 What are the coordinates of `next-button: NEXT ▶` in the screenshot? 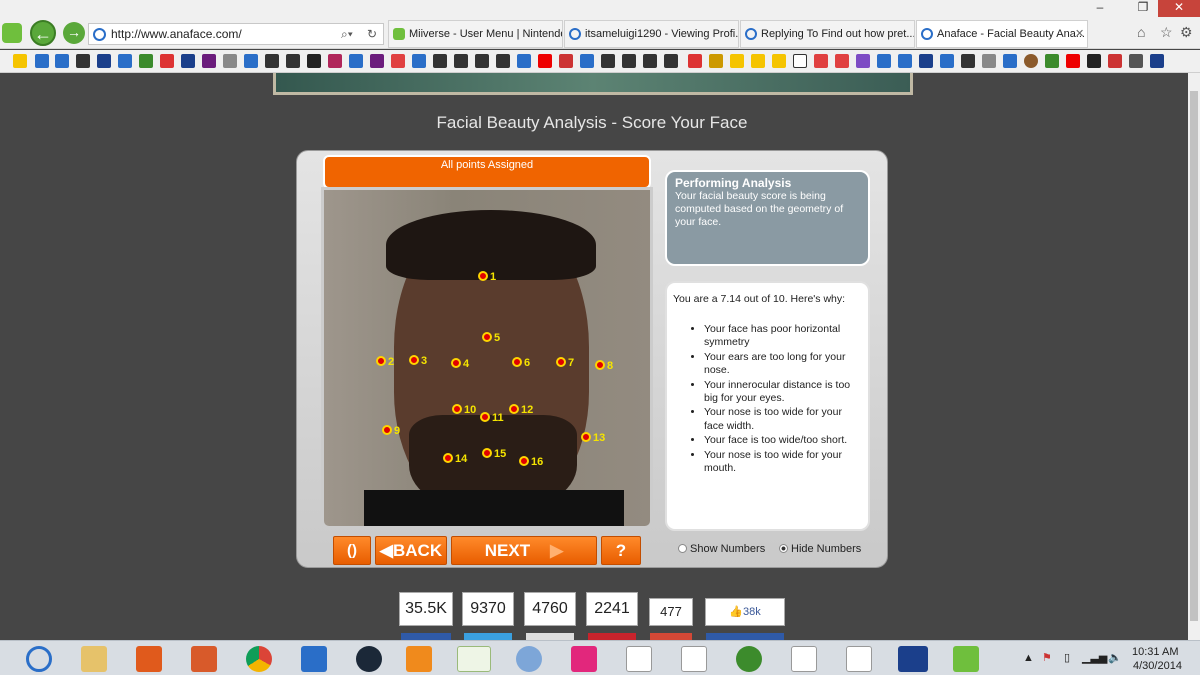 It's located at (524, 550).